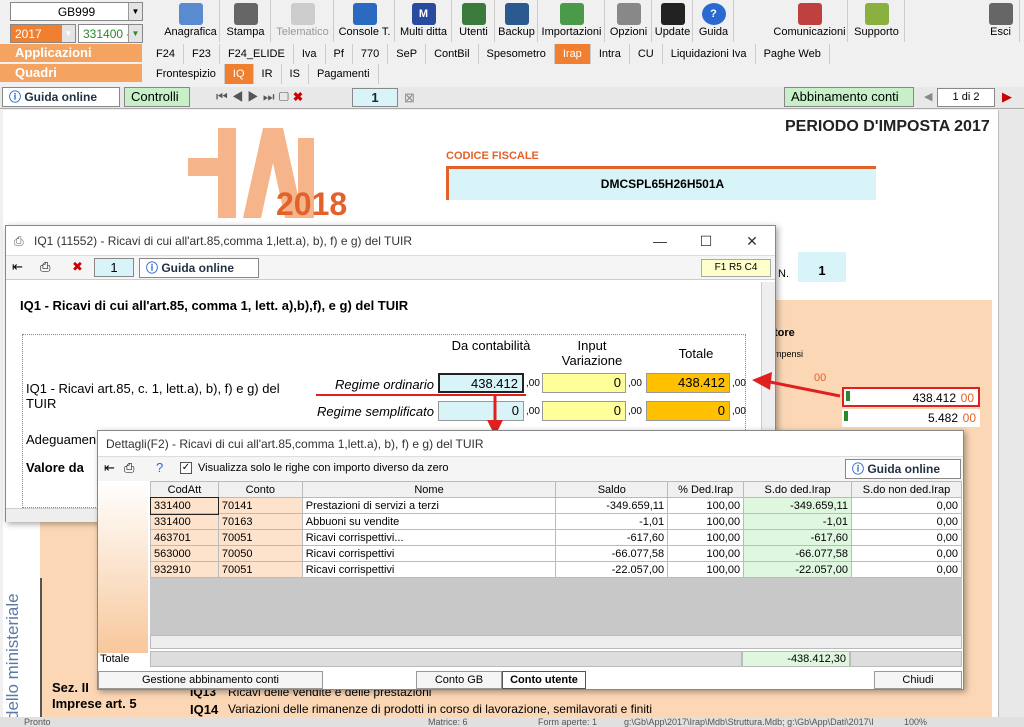  What do you see at coordinates (876, 14) in the screenshot?
I see `supporto-icon` at bounding box center [876, 14].